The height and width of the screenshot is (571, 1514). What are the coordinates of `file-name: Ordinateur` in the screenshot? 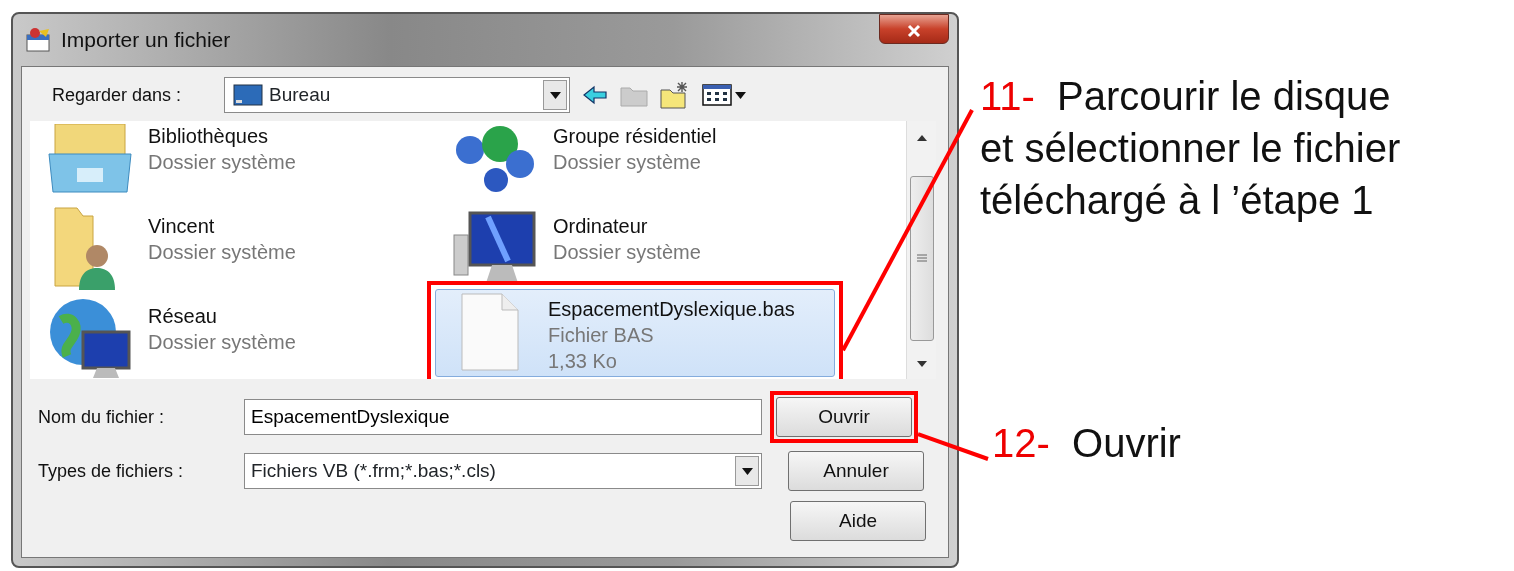 It's located at (601, 226).